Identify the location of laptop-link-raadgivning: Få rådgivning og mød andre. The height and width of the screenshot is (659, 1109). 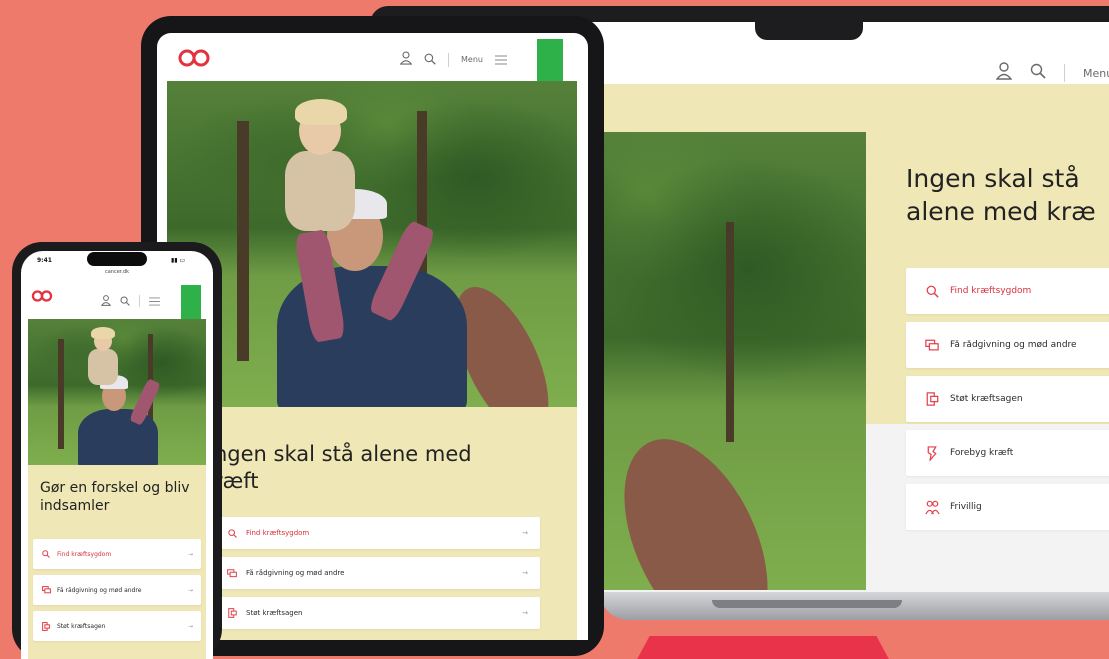
(1007, 345).